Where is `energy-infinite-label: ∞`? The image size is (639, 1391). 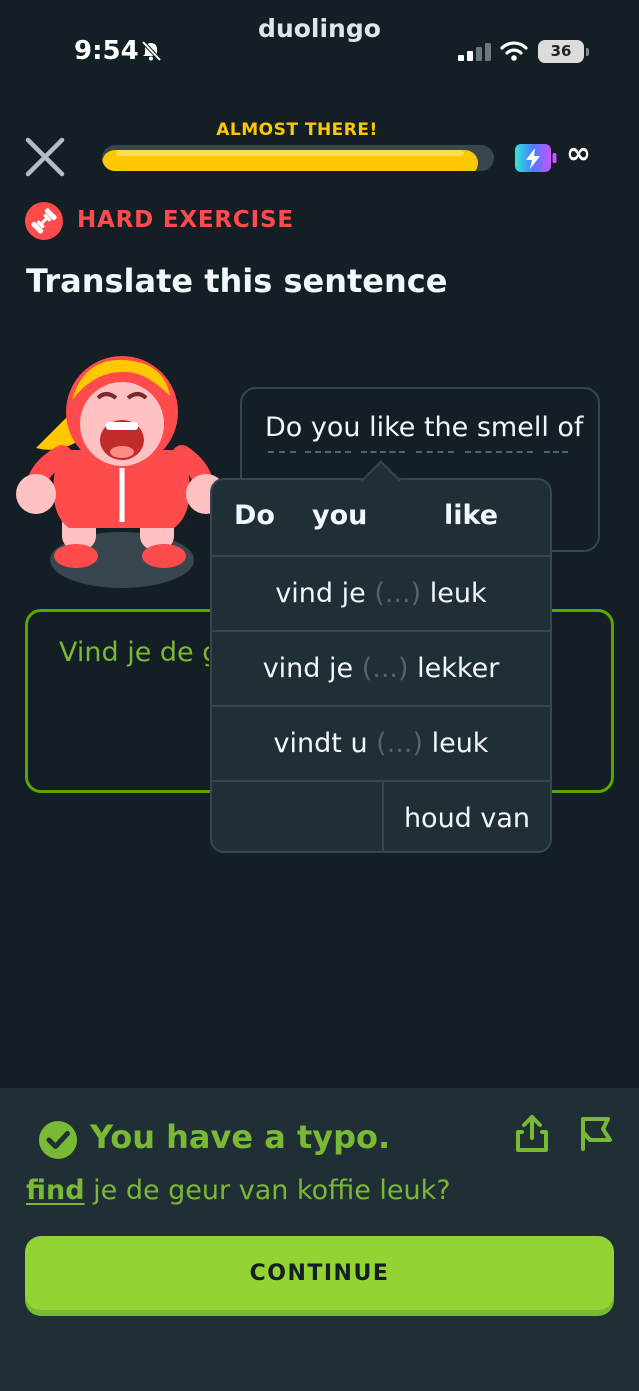 energy-infinite-label: ∞ is located at coordinates (578, 153).